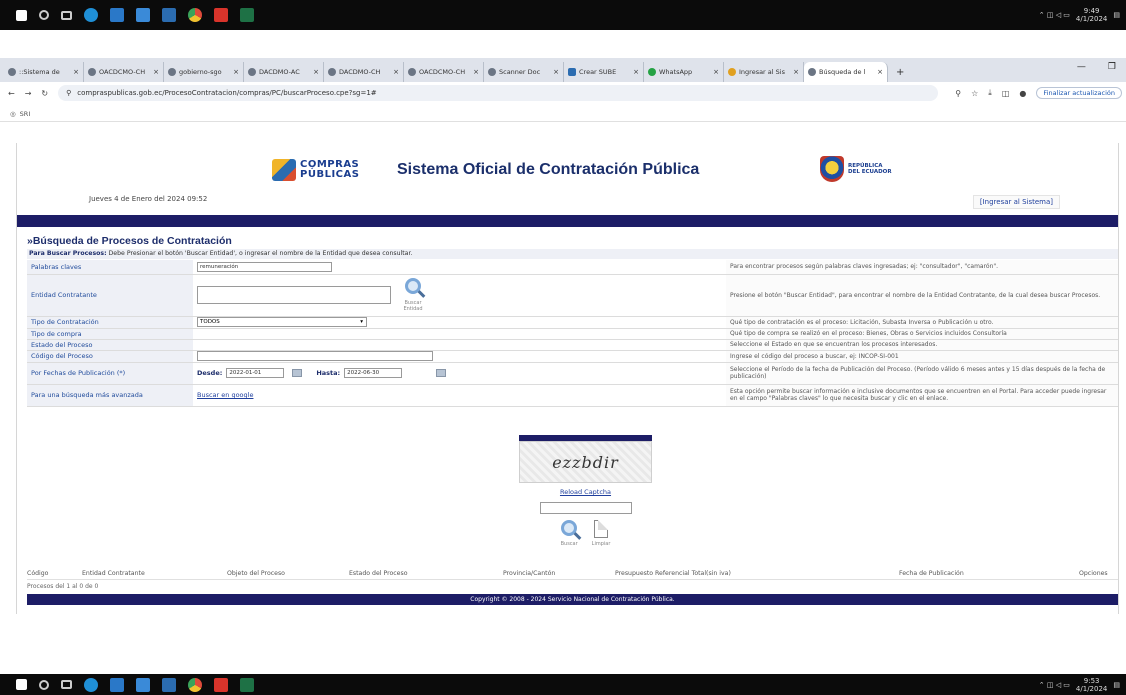 The image size is (1126, 695). What do you see at coordinates (601, 533) in the screenshot?
I see `clear-button: Limpiar` at bounding box center [601, 533].